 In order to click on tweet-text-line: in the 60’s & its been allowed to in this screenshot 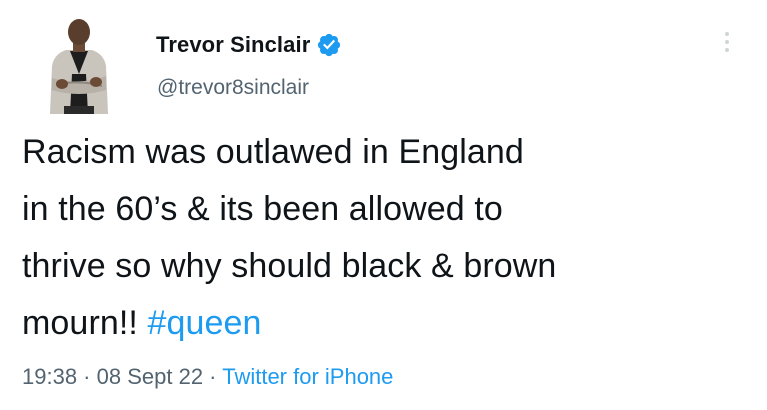, I will do `click(262, 209)`.